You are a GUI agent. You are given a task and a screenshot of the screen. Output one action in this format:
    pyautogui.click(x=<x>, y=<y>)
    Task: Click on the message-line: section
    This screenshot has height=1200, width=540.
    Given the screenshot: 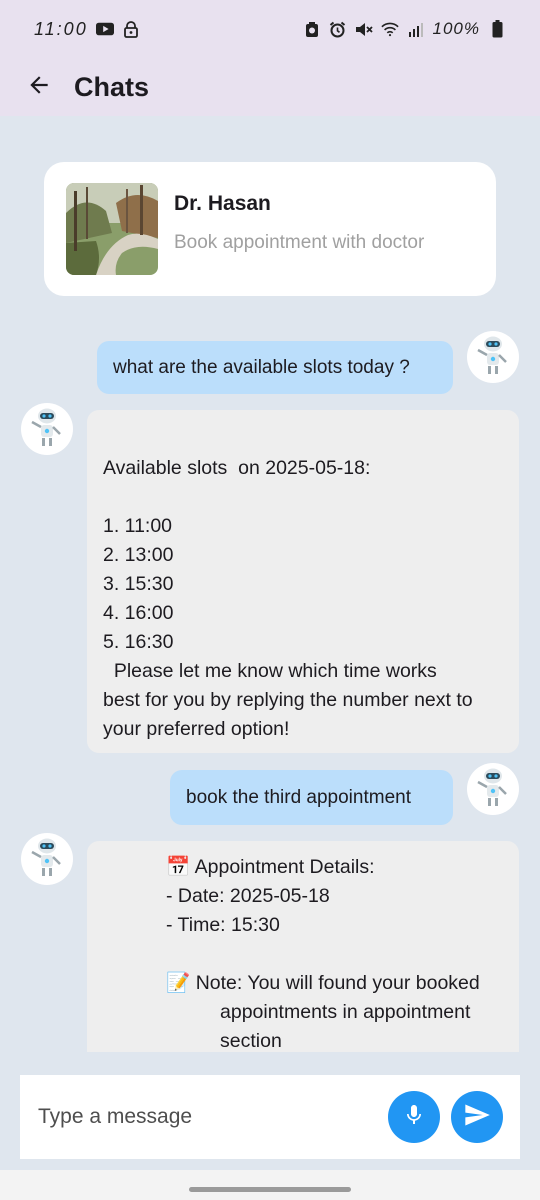 What is the action you would take?
    pyautogui.click(x=251, y=1041)
    